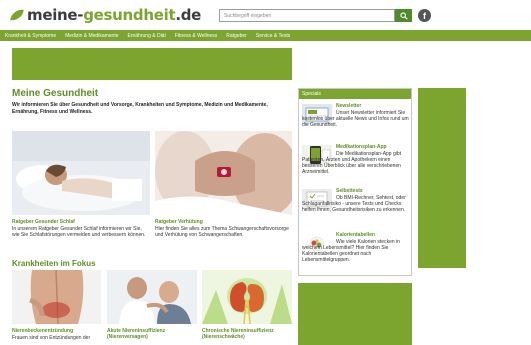  Describe the element at coordinates (361, 147) in the screenshot. I see `special-title-medikationsplan: Medikationsplan-App` at that location.